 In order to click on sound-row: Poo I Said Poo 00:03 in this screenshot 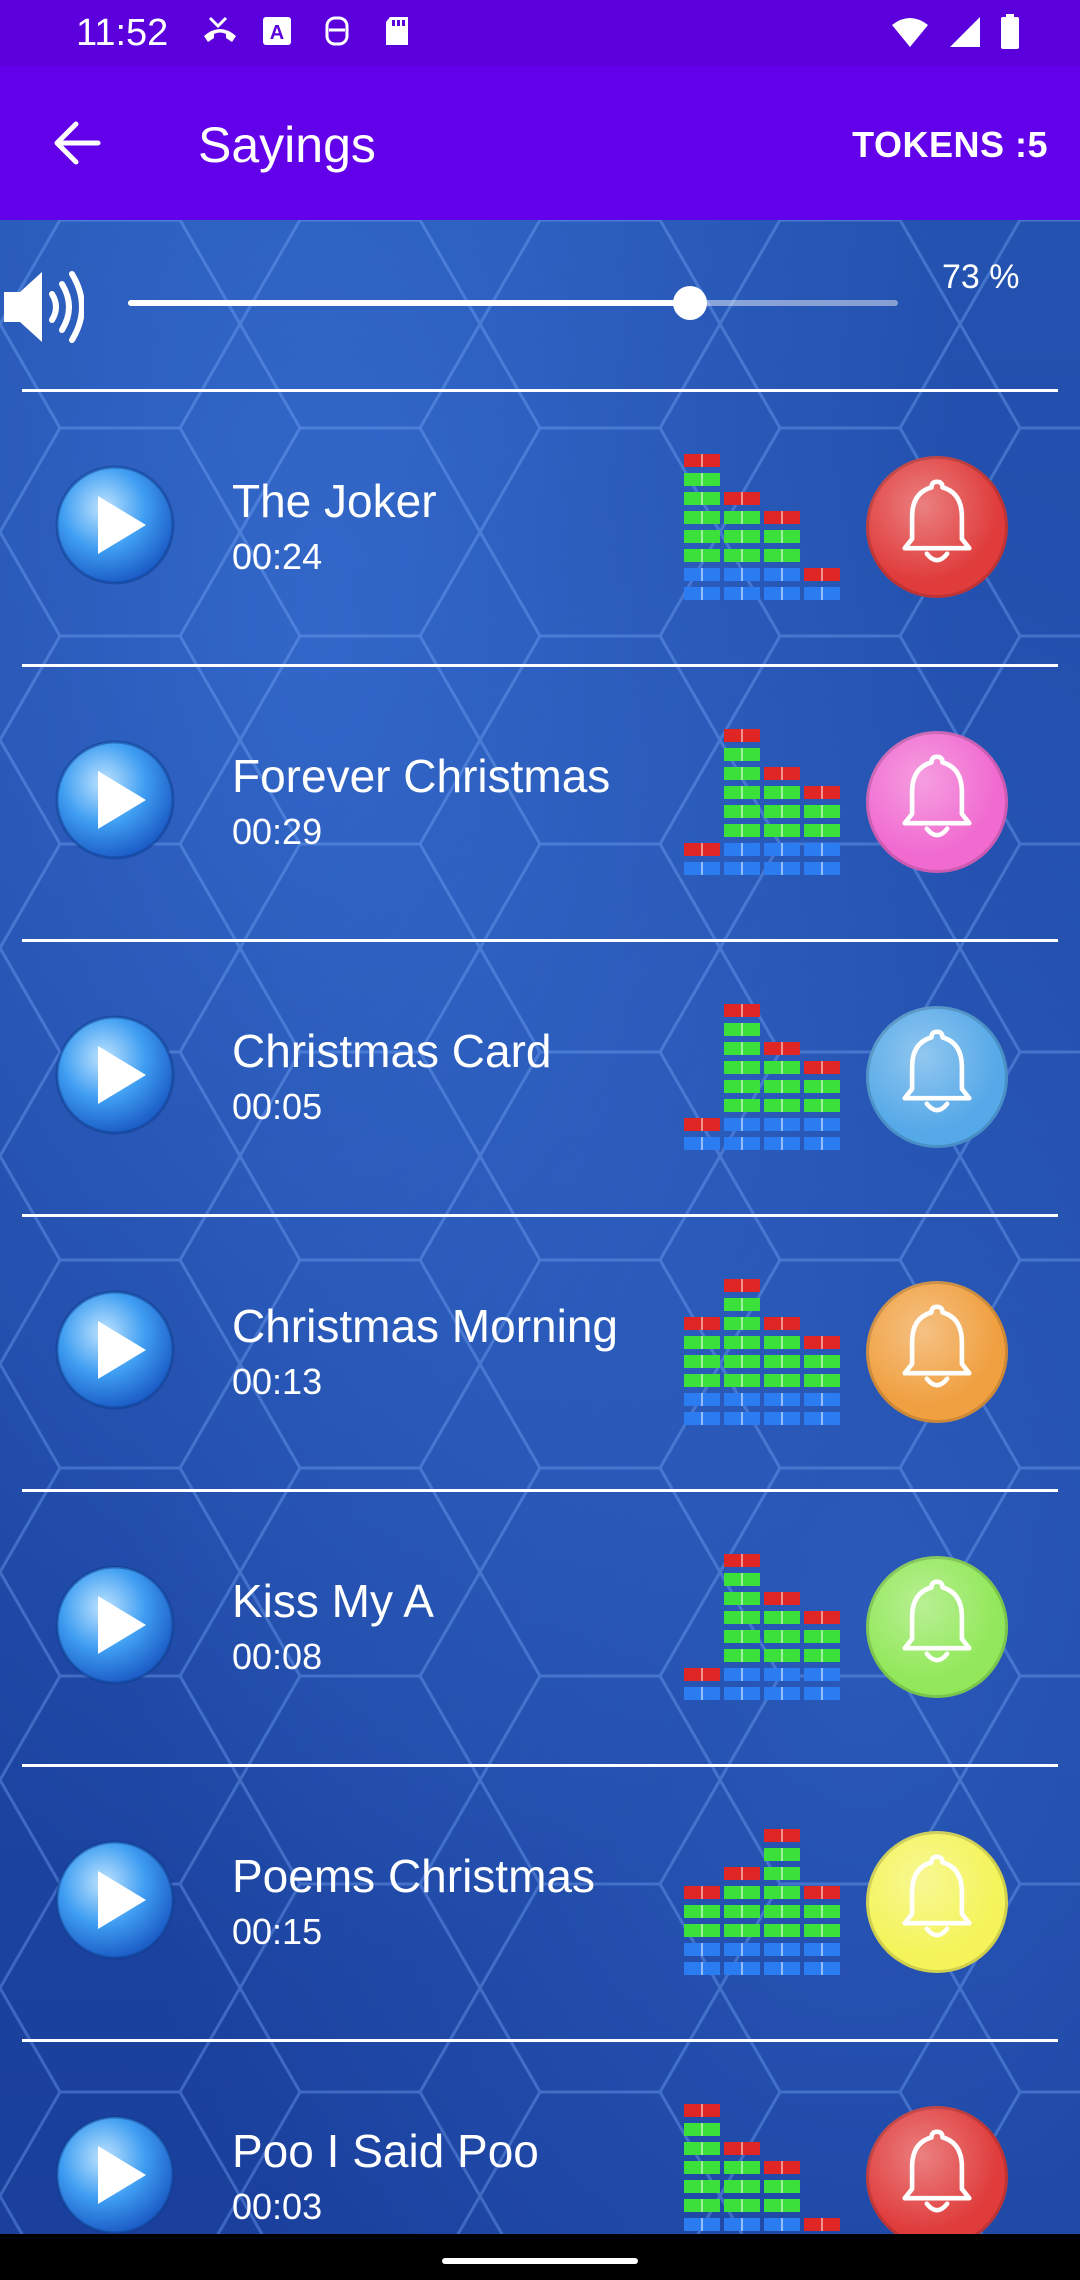, I will do `click(540, 2138)`.